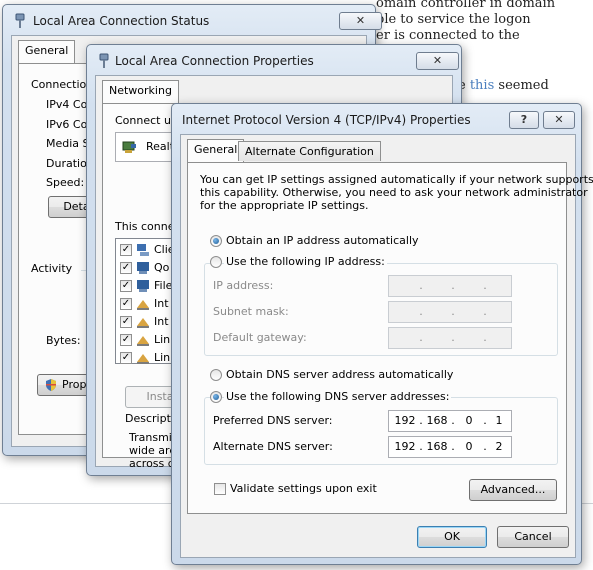  I want to click on status-window-title: Local Area Connection Status, so click(121, 21).